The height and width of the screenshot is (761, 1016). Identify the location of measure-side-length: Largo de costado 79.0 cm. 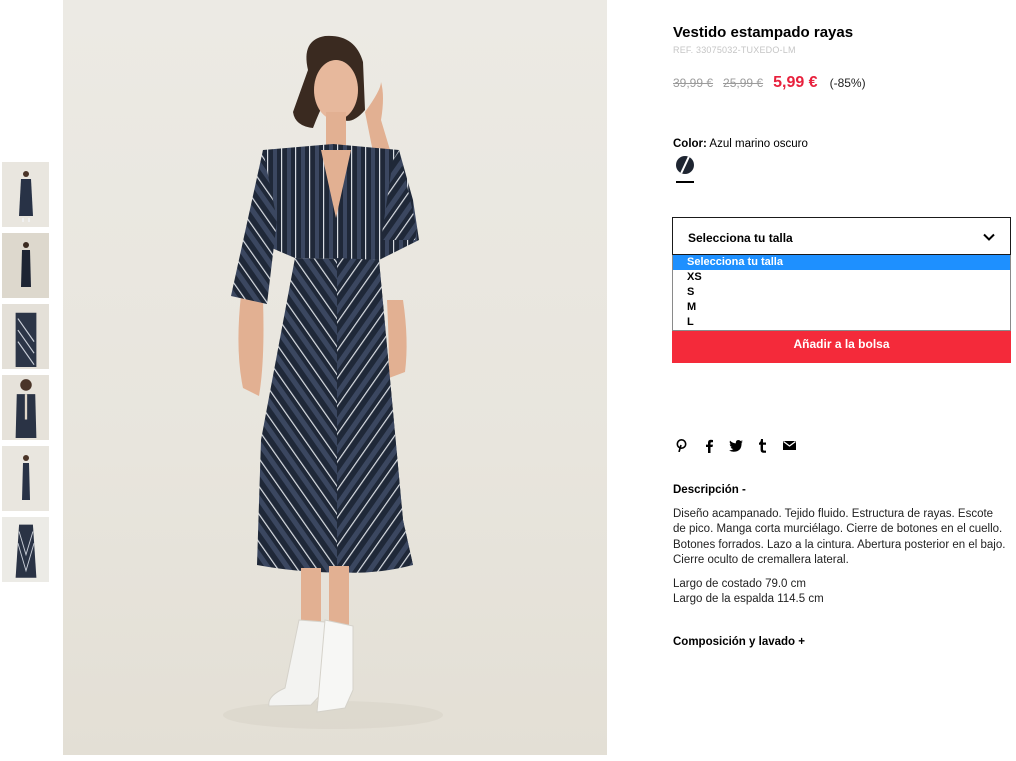
(739, 584).